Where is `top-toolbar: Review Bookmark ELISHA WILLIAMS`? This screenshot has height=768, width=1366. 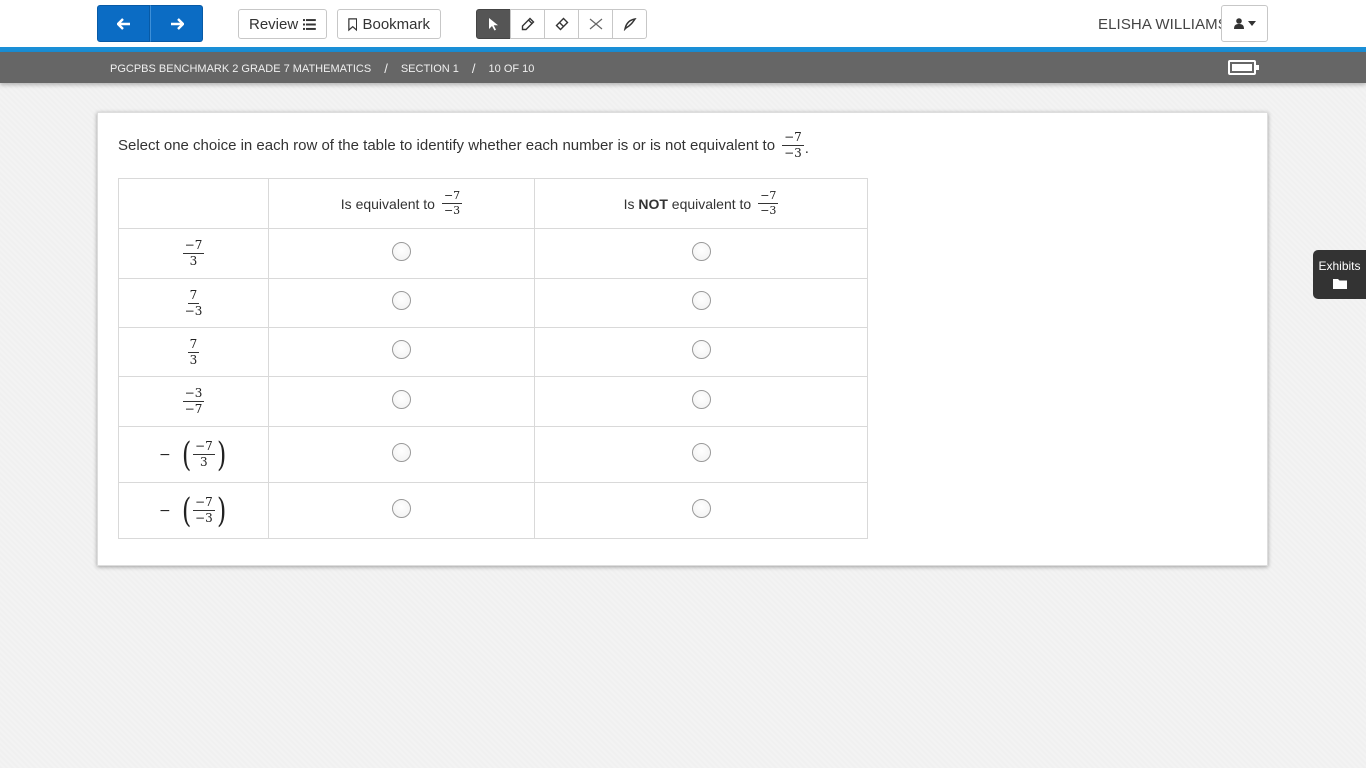 top-toolbar: Review Bookmark ELISHA WILLIAMS is located at coordinates (683, 23).